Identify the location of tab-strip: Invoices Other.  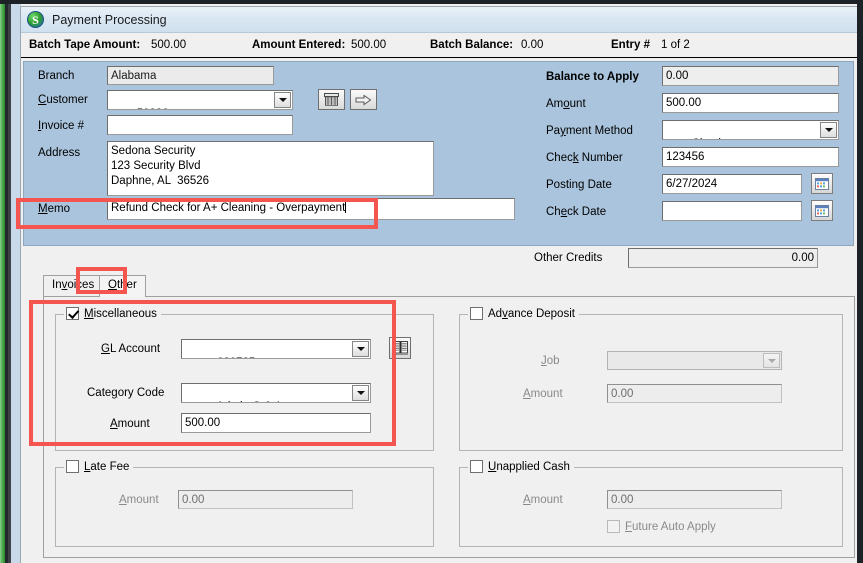
(449, 286).